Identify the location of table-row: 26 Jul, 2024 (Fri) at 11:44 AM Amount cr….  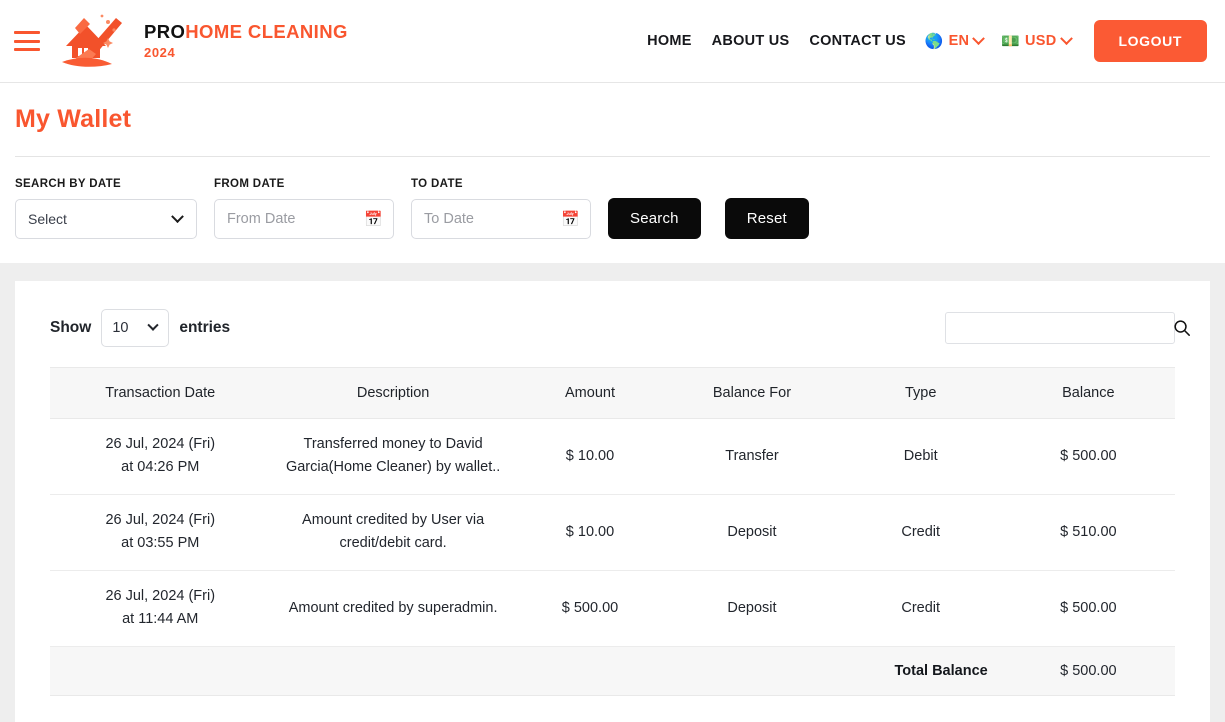
(612, 608).